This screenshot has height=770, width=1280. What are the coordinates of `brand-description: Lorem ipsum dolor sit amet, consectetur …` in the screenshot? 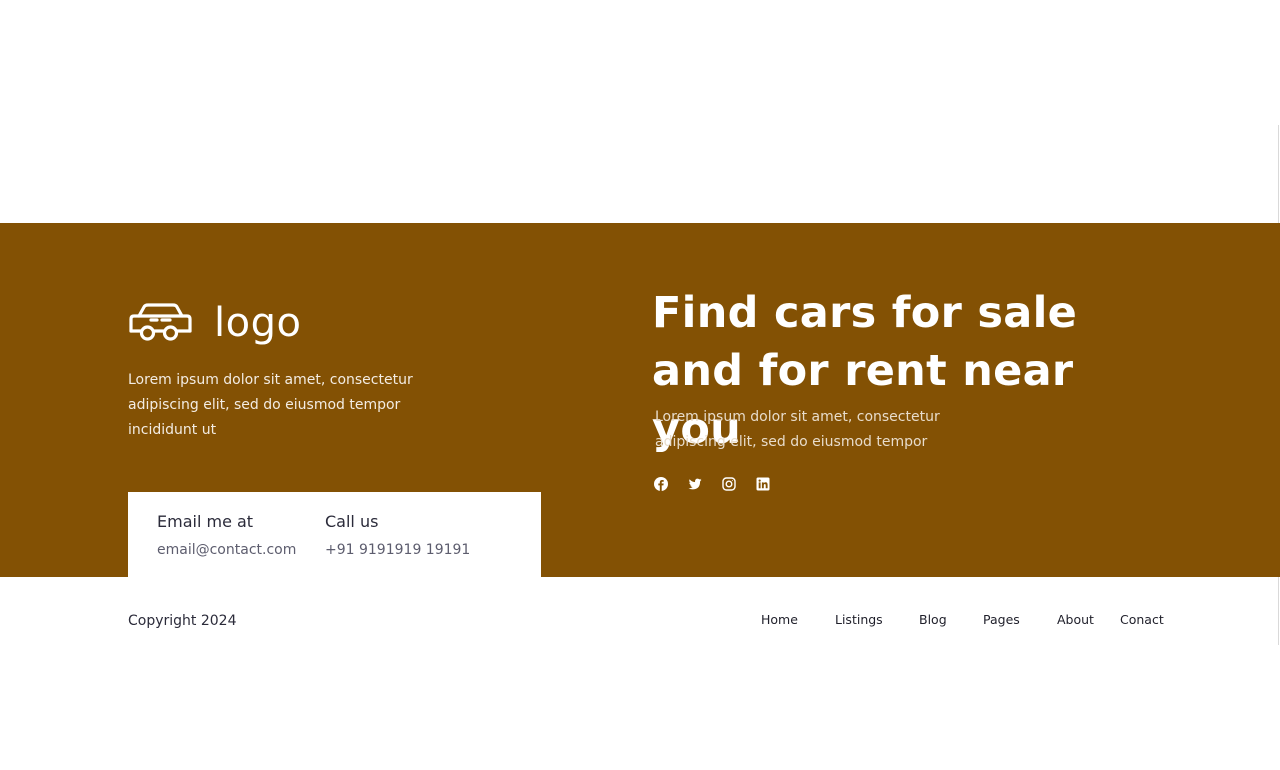 It's located at (270, 405).